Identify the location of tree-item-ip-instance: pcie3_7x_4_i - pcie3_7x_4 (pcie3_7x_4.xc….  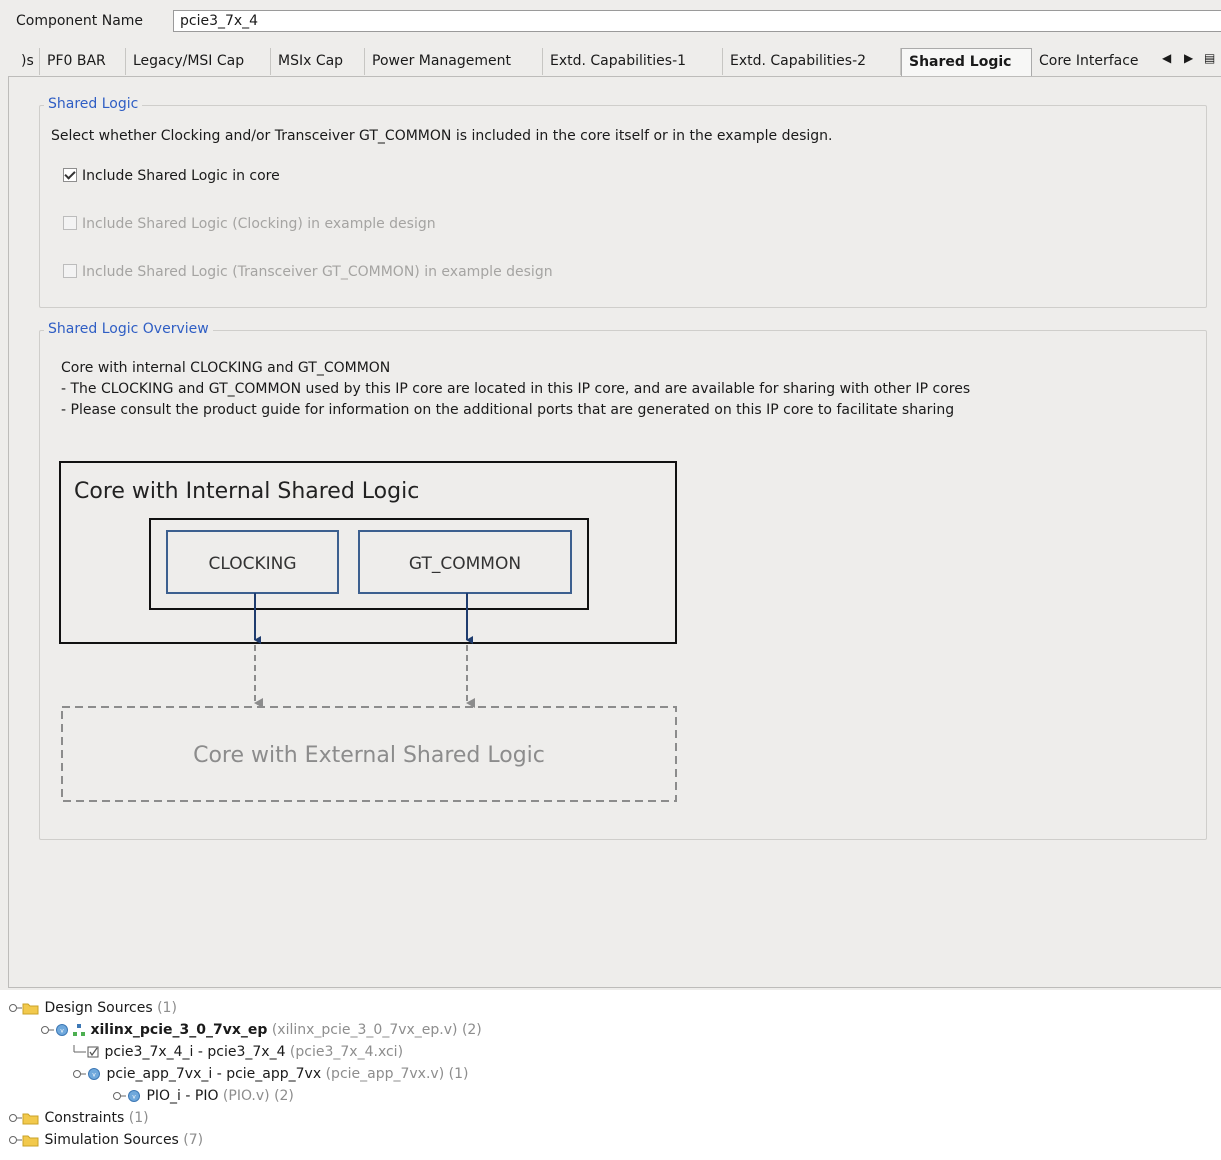
(237, 1052).